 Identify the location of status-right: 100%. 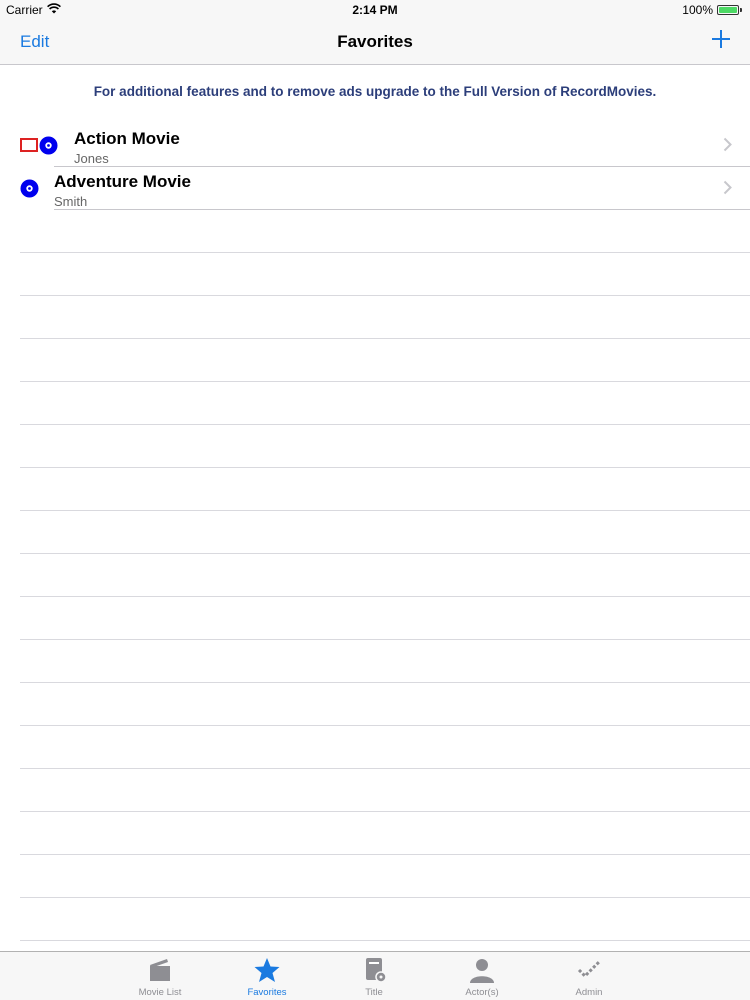
(712, 10).